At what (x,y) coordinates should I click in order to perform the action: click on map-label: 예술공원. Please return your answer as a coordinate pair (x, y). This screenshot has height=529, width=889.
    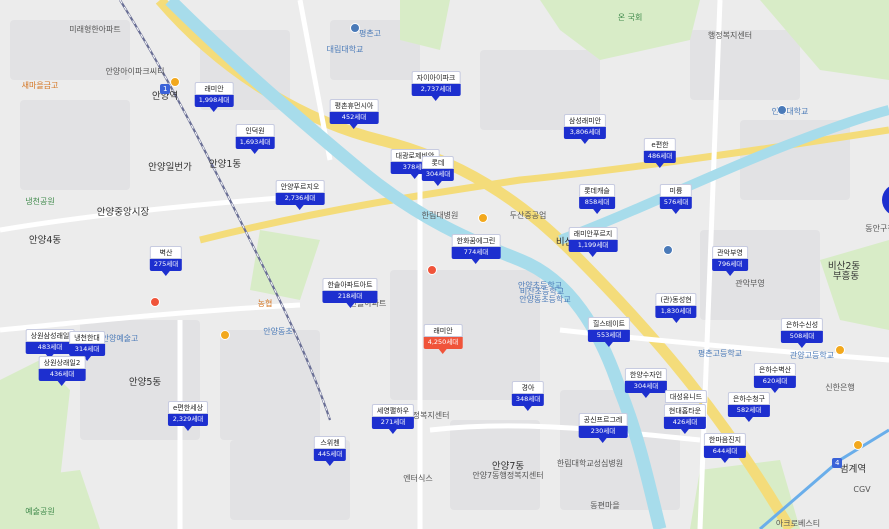
    Looking at the image, I should click on (40, 511).